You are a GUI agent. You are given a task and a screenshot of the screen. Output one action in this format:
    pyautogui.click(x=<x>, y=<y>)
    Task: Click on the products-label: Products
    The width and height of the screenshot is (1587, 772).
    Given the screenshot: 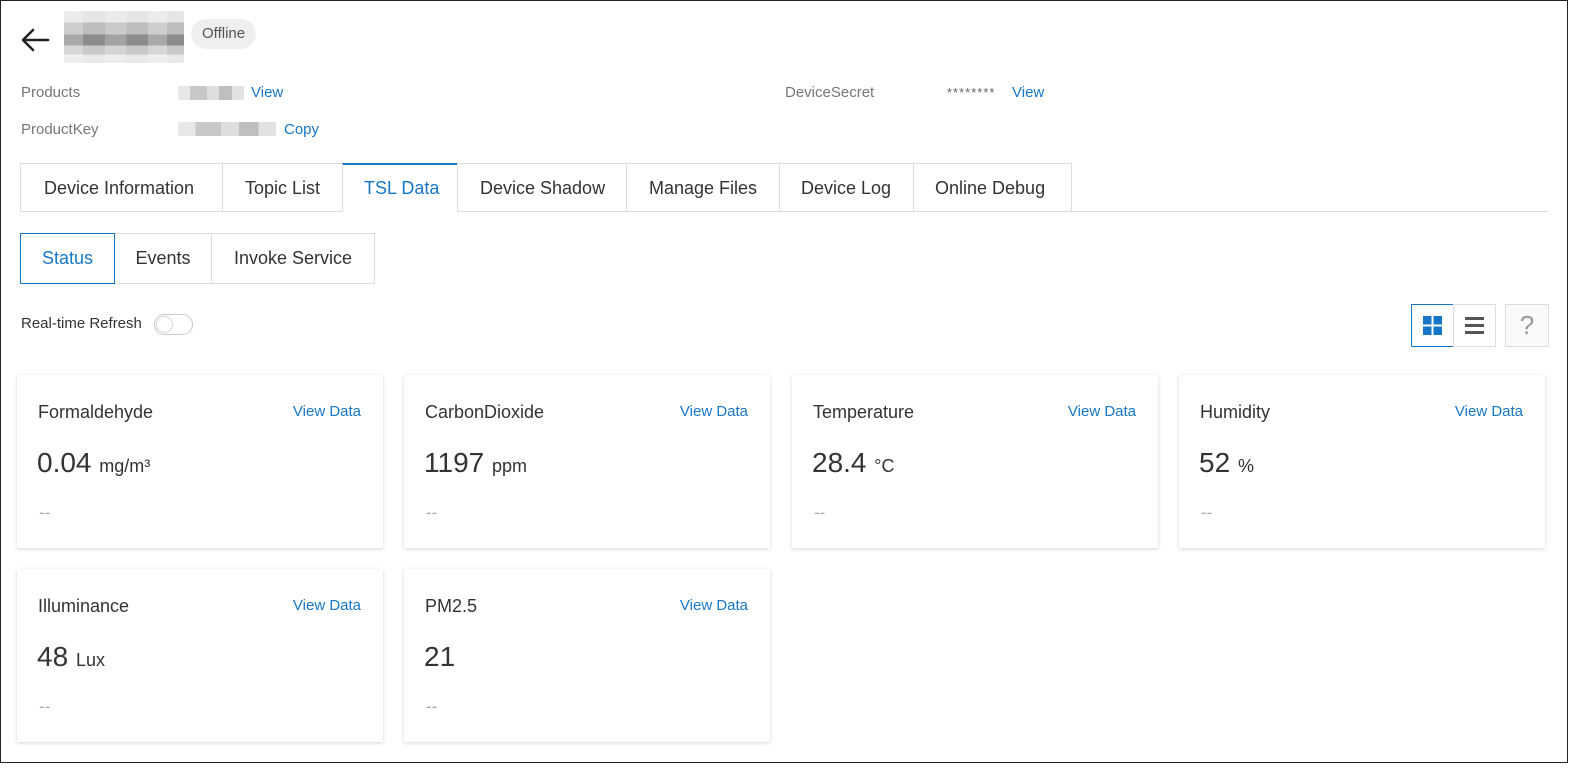 What is the action you would take?
    pyautogui.click(x=51, y=92)
    